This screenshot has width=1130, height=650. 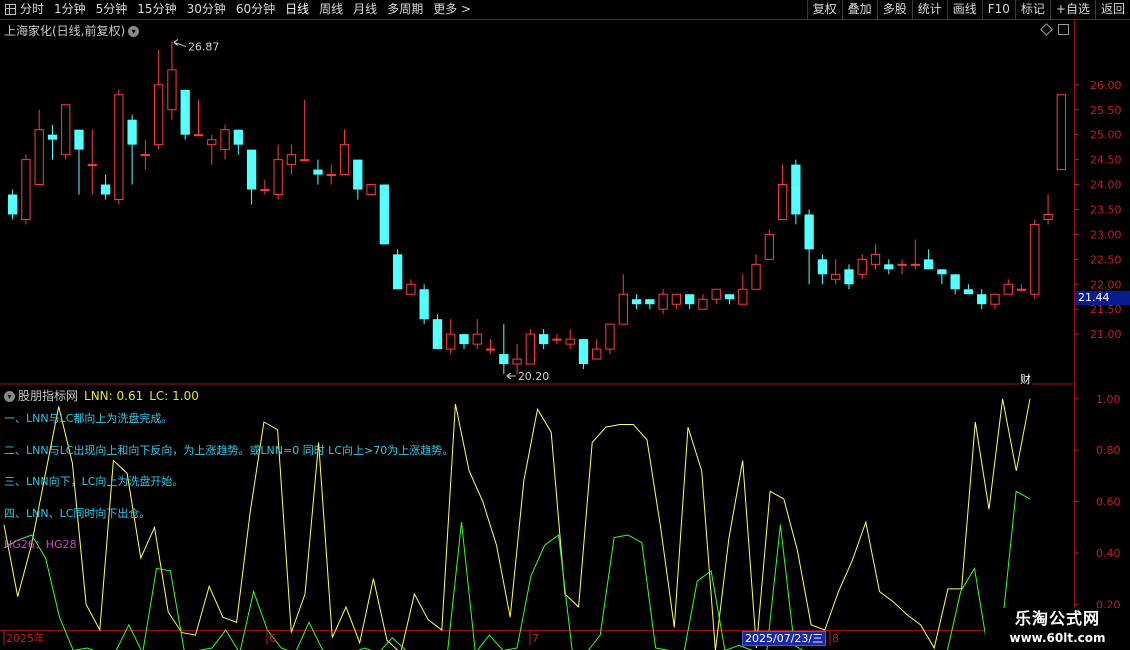 What do you see at coordinates (331, 9) in the screenshot?
I see `tab-weekly: 周线` at bounding box center [331, 9].